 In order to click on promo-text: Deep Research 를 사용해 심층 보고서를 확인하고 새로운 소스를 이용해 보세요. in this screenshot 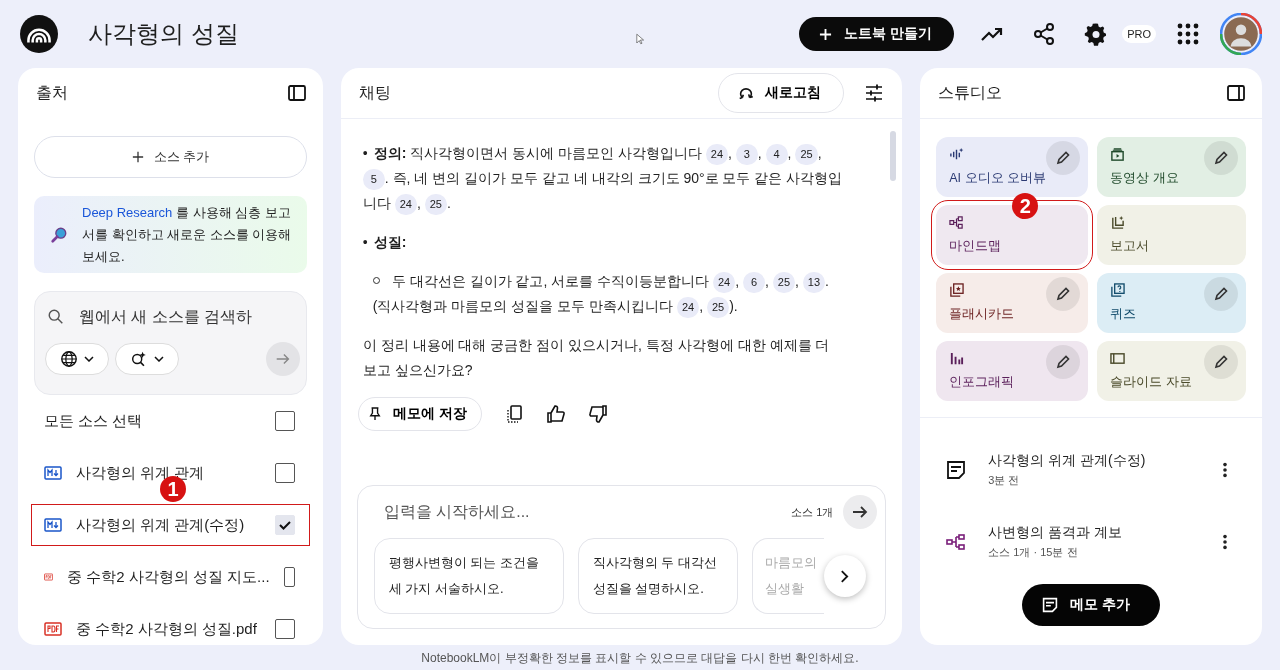, I will do `click(187, 234)`.